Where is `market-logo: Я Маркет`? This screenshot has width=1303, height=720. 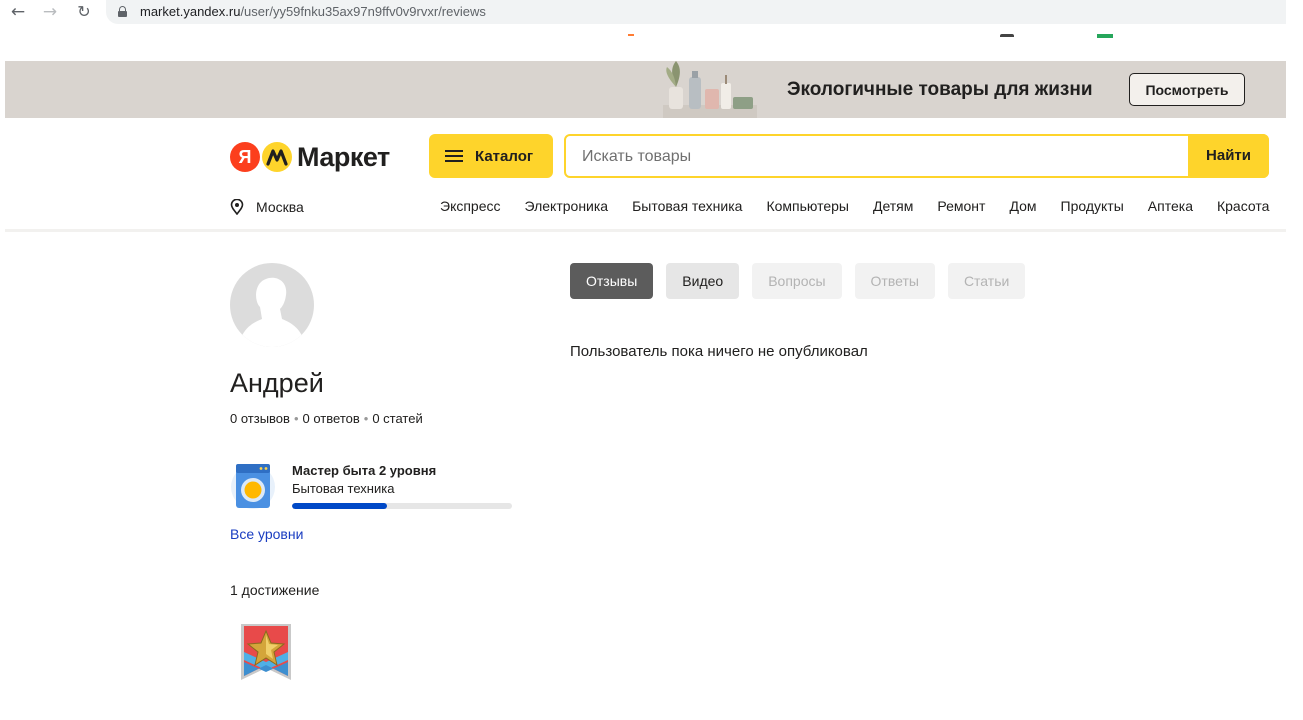 market-logo: Я Маркет is located at coordinates (310, 157).